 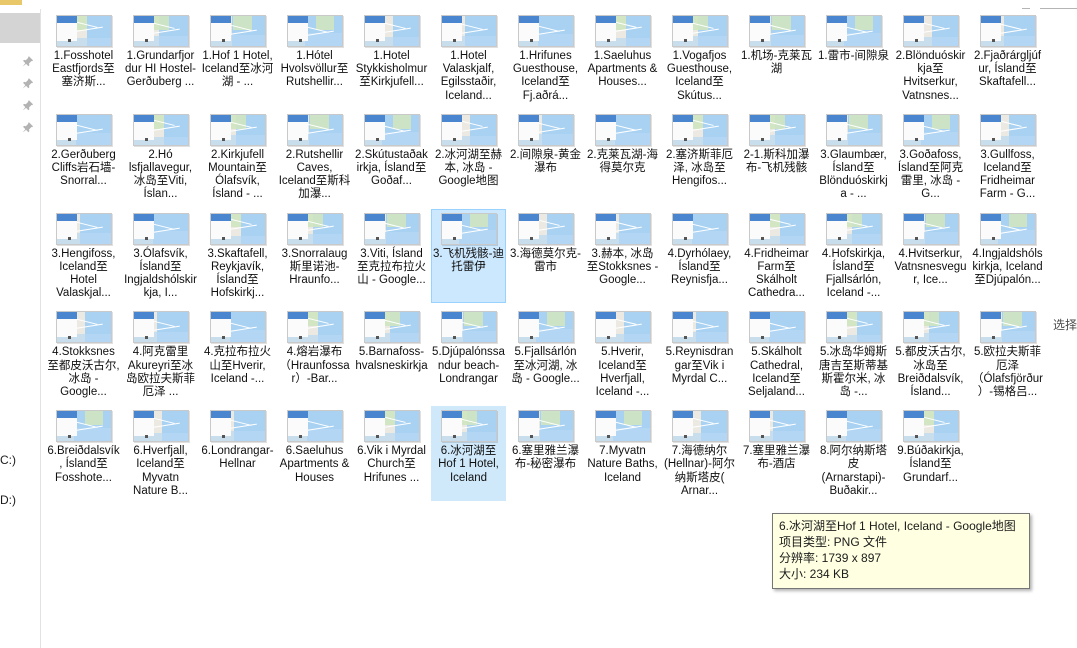 What do you see at coordinates (545, 453) in the screenshot?
I see `file-item: 6.塞里雅兰瀑布-秘密瀑布` at bounding box center [545, 453].